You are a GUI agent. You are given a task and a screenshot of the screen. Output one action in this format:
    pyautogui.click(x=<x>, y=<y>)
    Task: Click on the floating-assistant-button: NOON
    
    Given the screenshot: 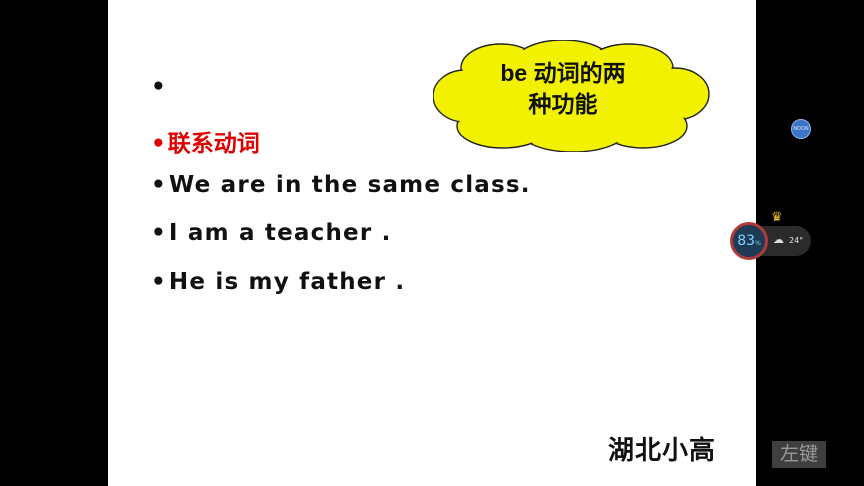 What is the action you would take?
    pyautogui.click(x=801, y=129)
    